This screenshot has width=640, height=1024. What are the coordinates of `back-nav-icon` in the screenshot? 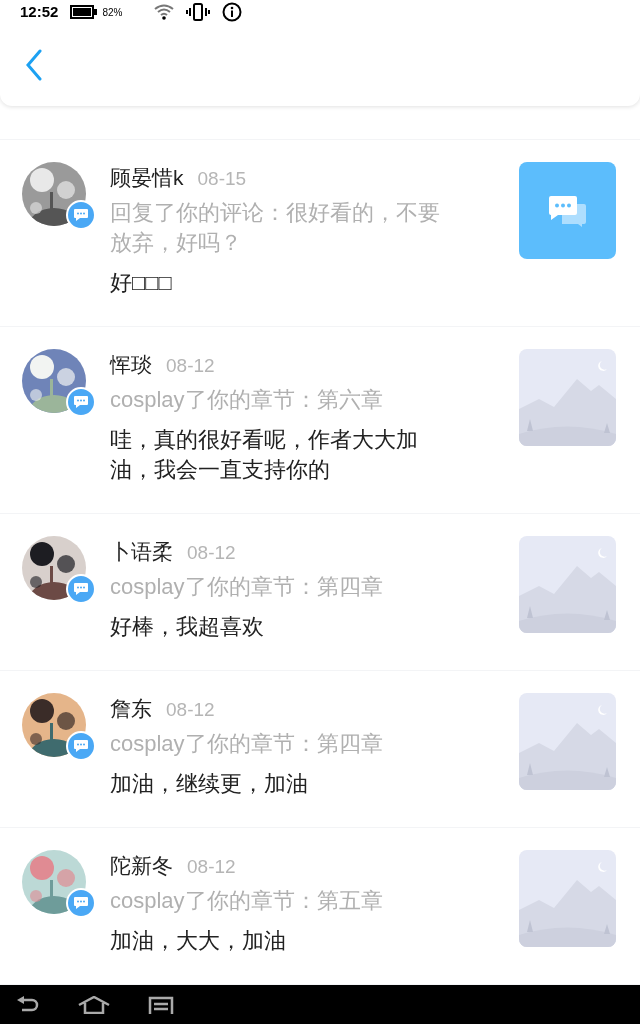 It's located at (28, 1004).